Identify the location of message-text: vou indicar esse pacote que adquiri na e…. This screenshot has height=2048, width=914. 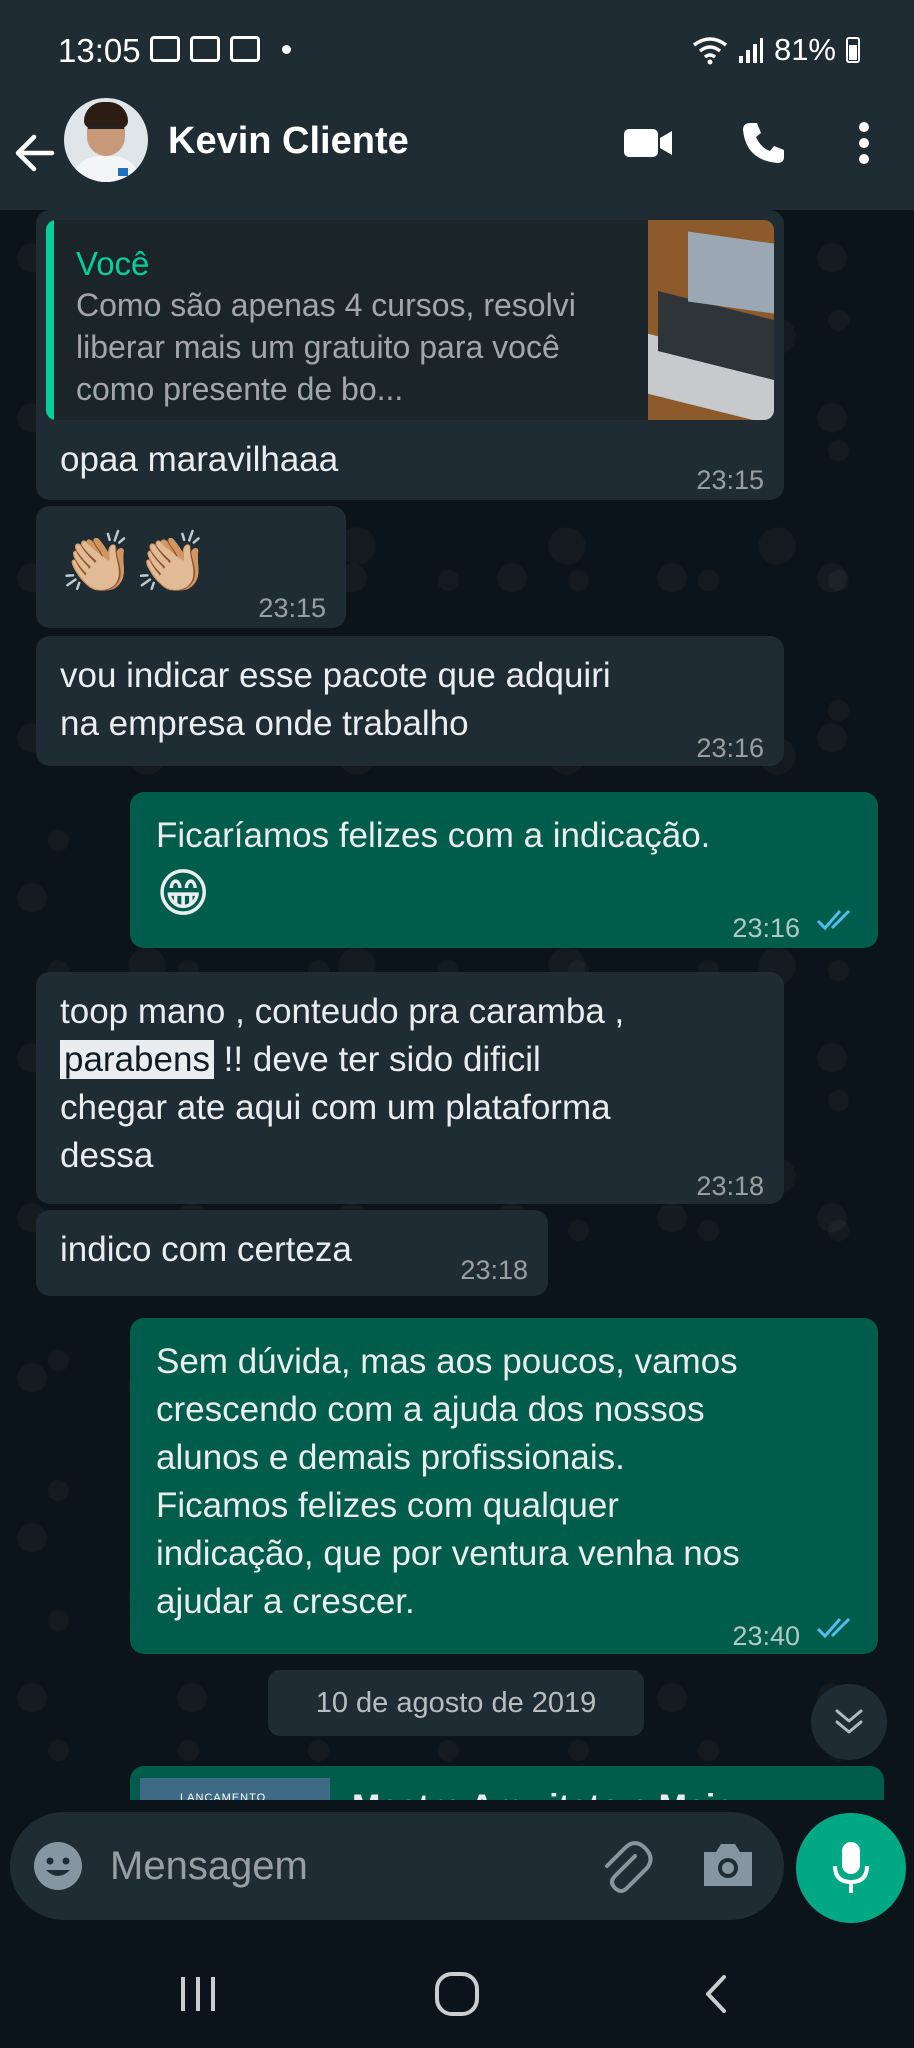
(335, 699).